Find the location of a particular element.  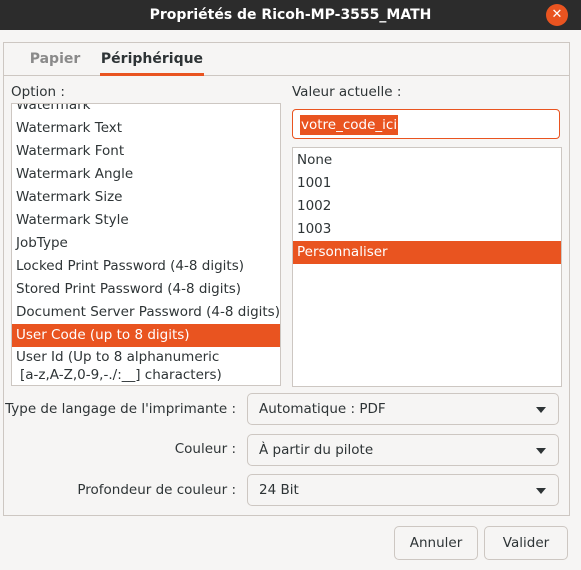

color-depth-combo: 24 Bit is located at coordinates (403, 490).